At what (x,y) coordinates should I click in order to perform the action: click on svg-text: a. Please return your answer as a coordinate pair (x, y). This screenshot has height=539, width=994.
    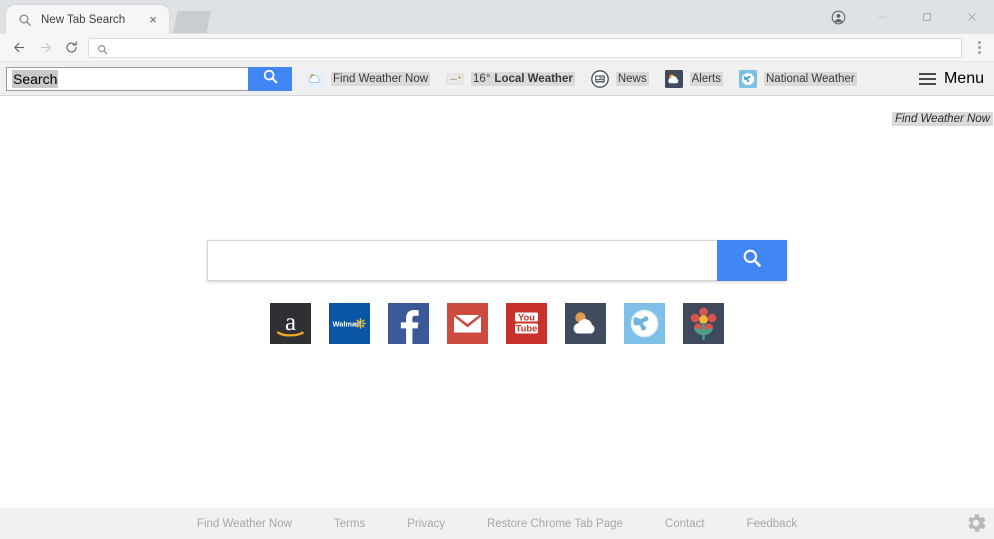
    Looking at the image, I should click on (290, 322).